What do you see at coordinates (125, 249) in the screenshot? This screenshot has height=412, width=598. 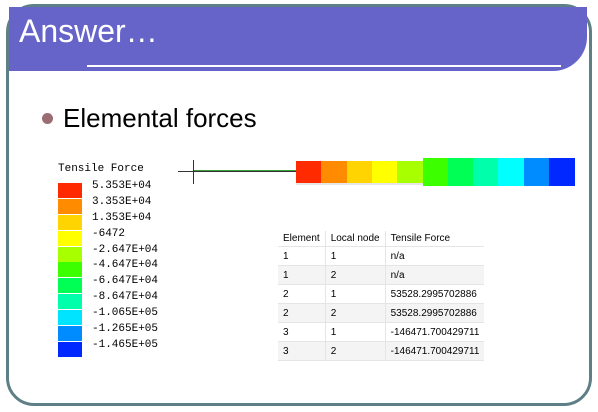 I see `legend-label: -2.647E+04` at bounding box center [125, 249].